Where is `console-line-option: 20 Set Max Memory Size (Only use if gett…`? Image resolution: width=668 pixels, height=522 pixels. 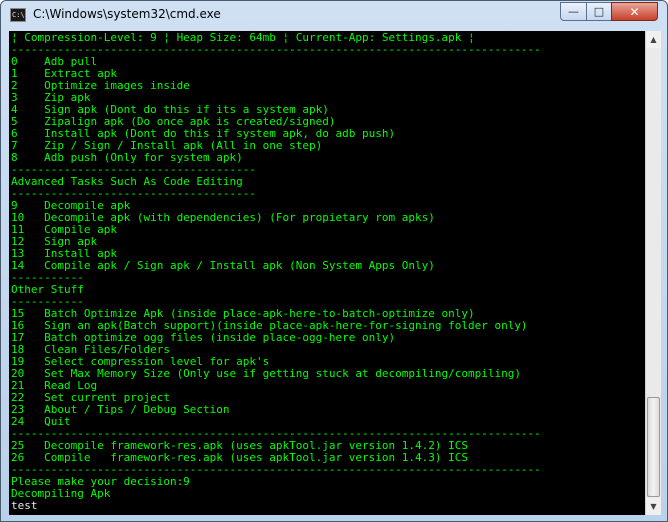 console-line-option: 20 Set Max Memory Size (Only use if gett… is located at coordinates (266, 373).